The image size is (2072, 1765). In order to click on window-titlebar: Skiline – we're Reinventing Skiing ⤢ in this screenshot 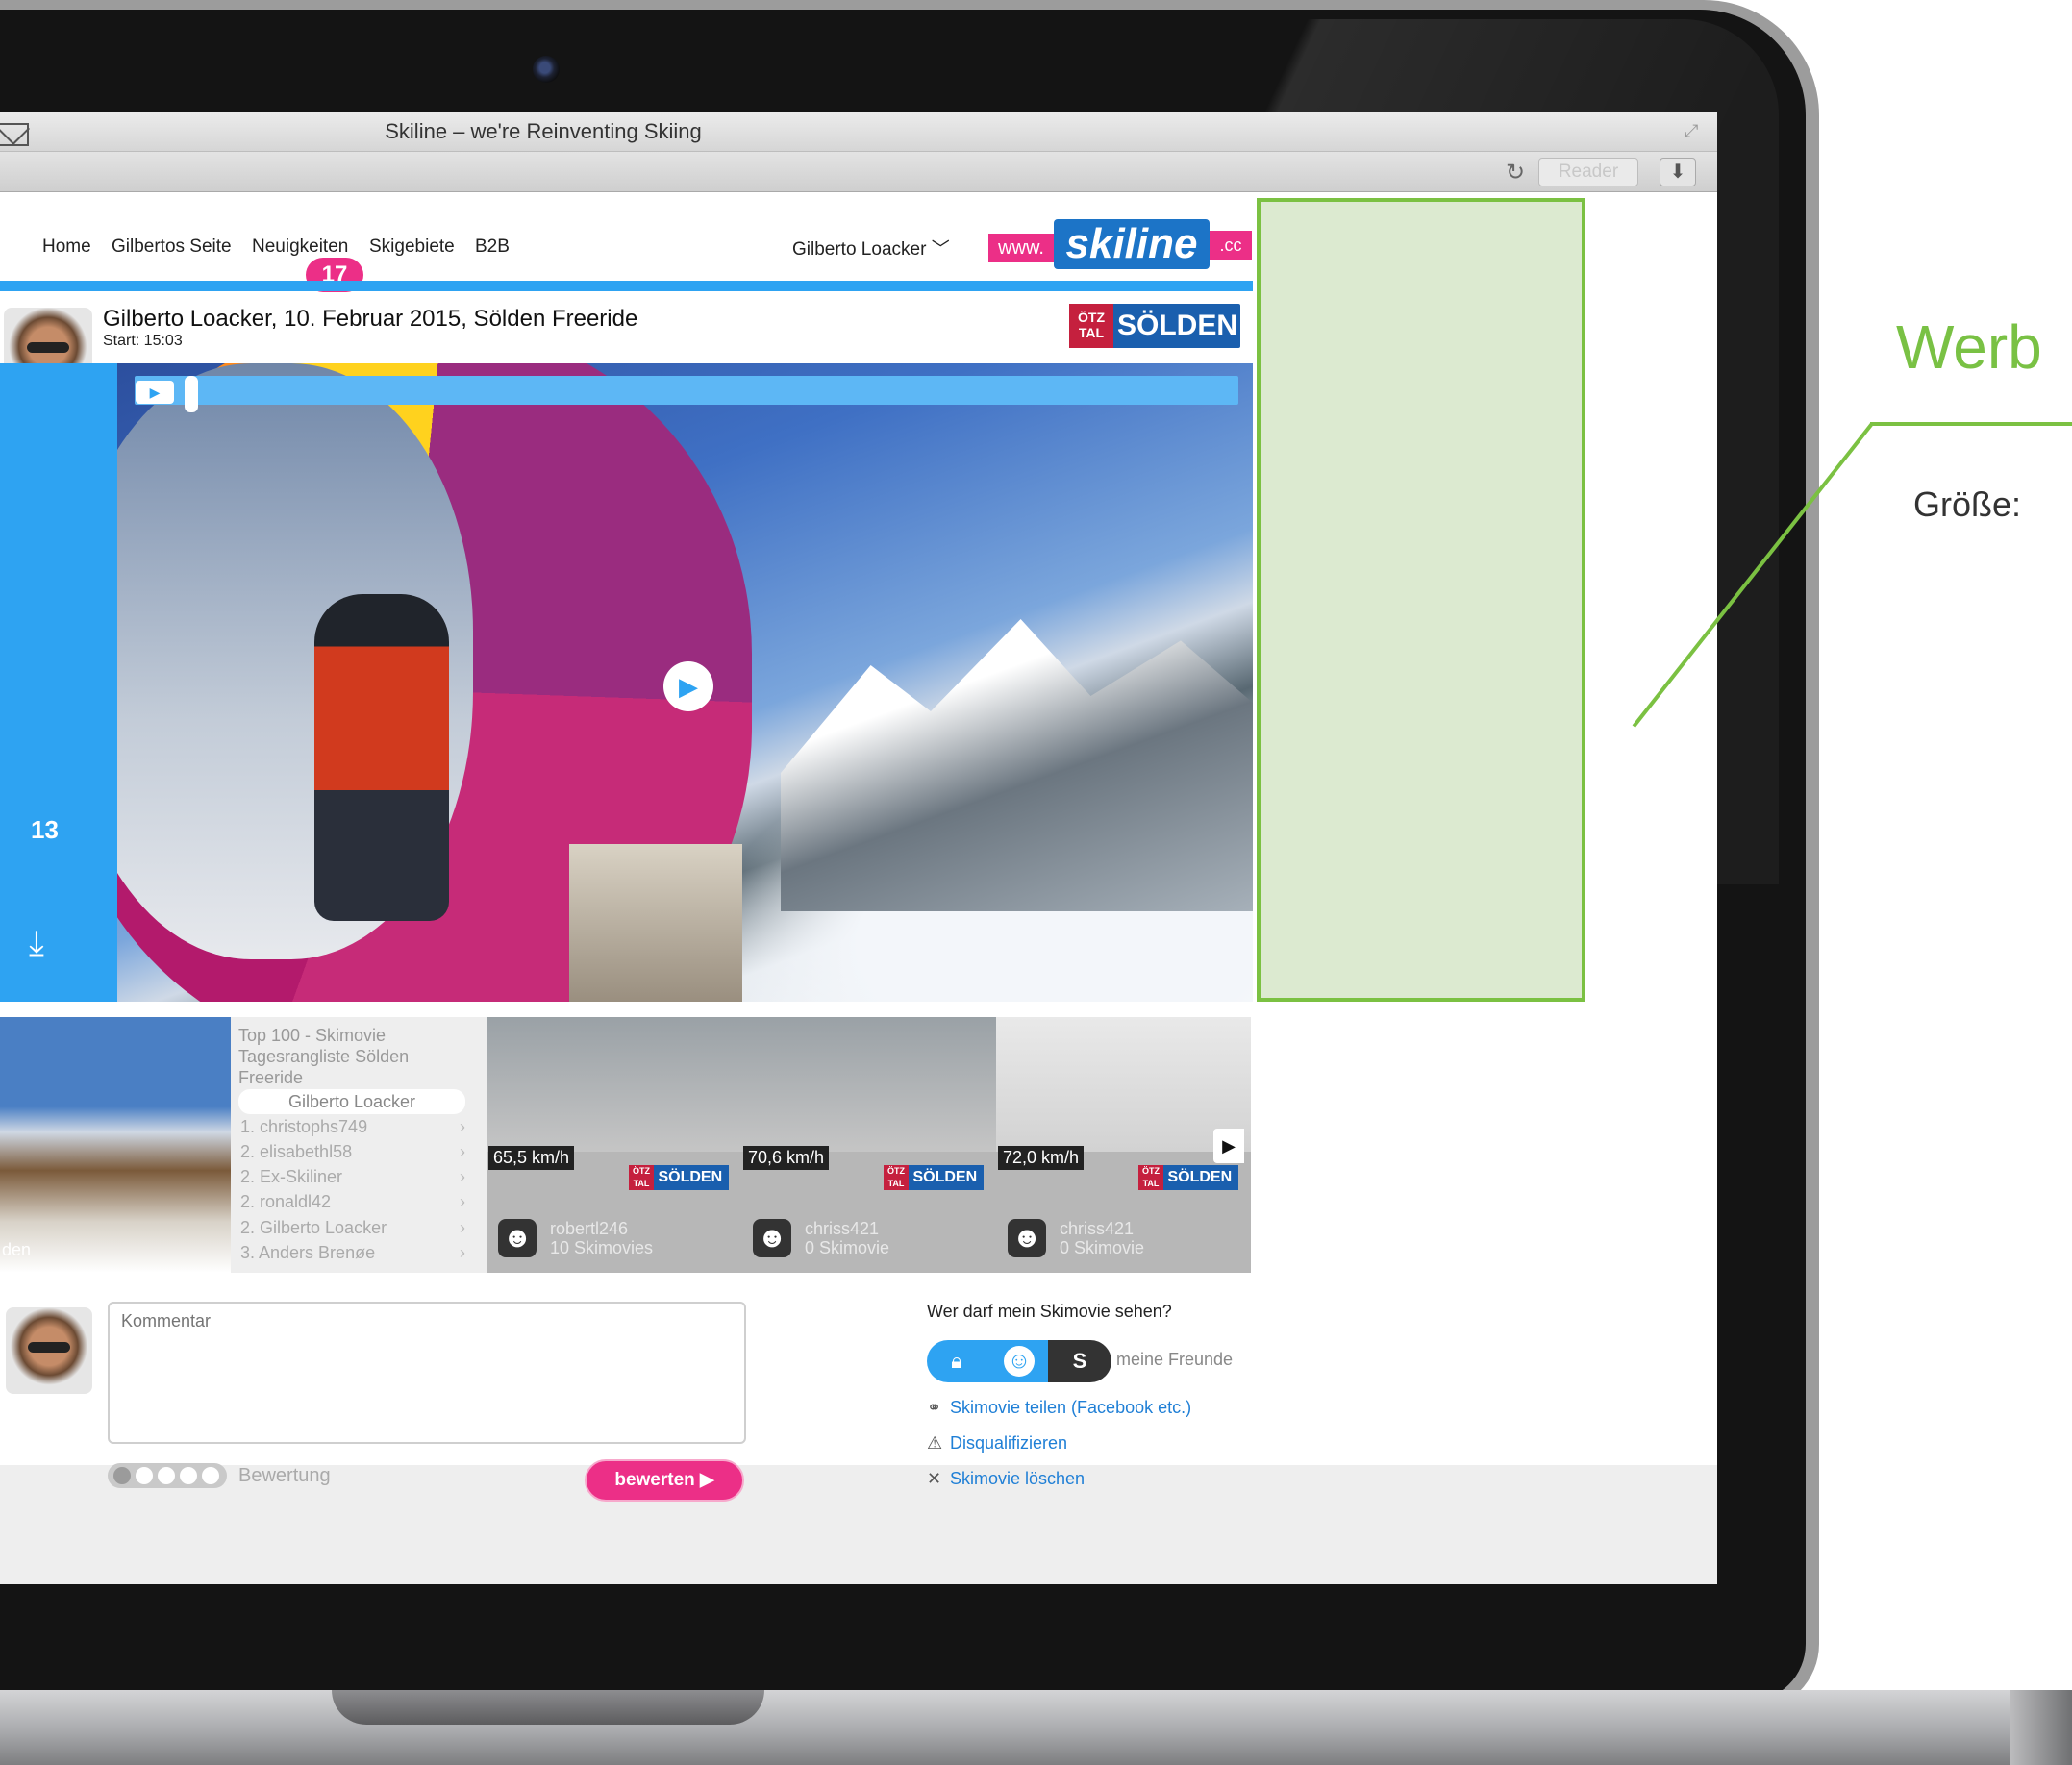, I will do `click(858, 132)`.